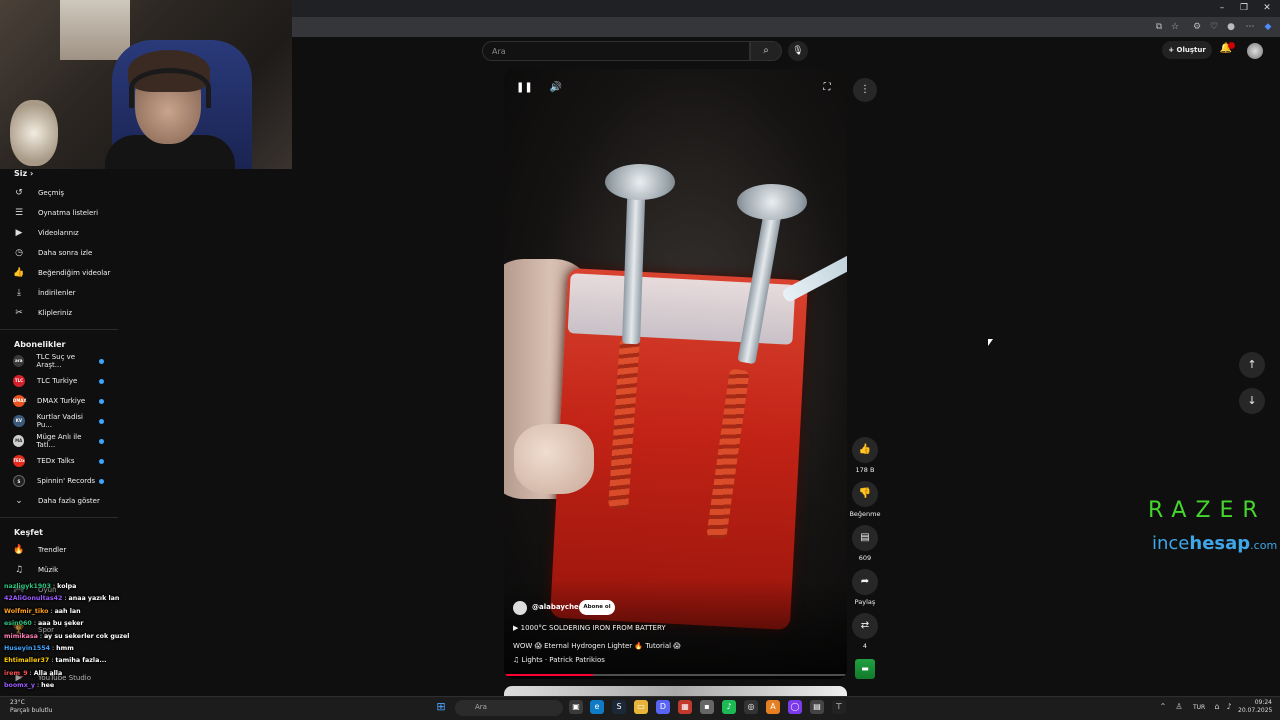  Describe the element at coordinates (798, 51) in the screenshot. I see `voice-search-button: 🎙` at that location.